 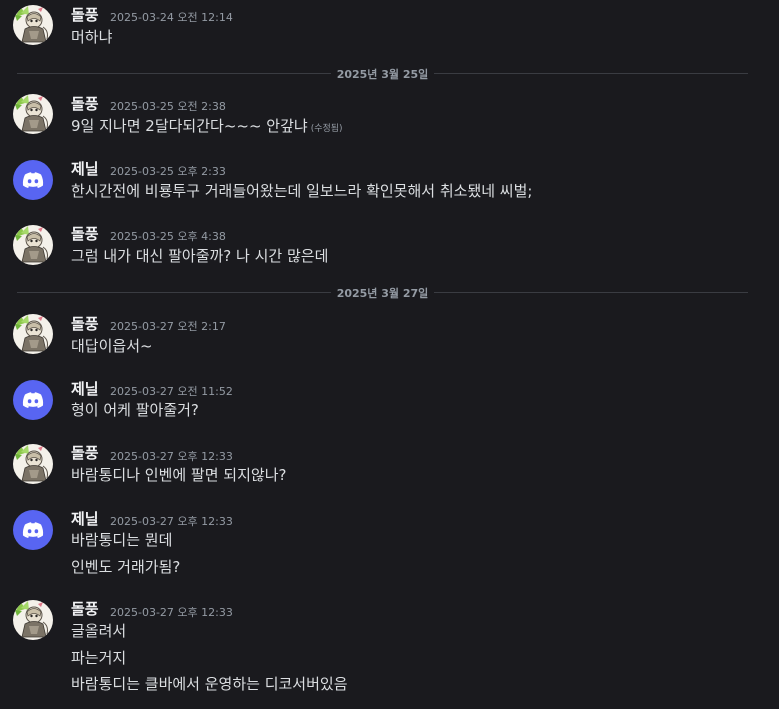 I want to click on message-timestamp: 2025-03-24 오전 12:14, so click(x=171, y=17).